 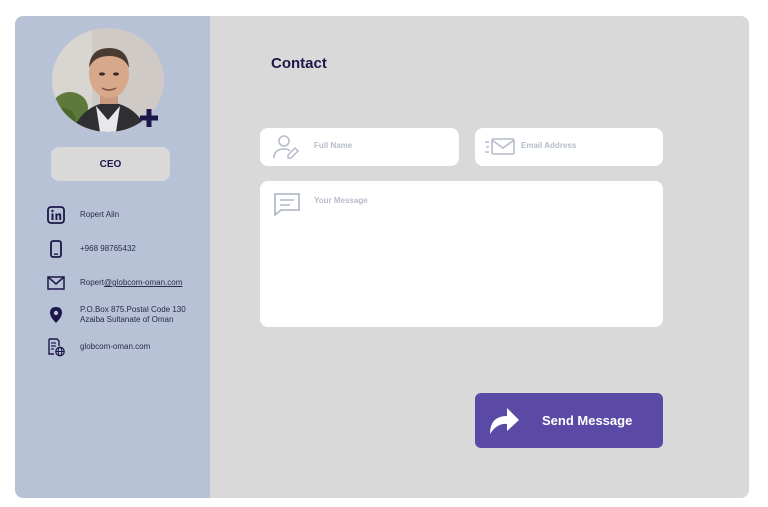 I want to click on email-field: Email Address, so click(x=569, y=147).